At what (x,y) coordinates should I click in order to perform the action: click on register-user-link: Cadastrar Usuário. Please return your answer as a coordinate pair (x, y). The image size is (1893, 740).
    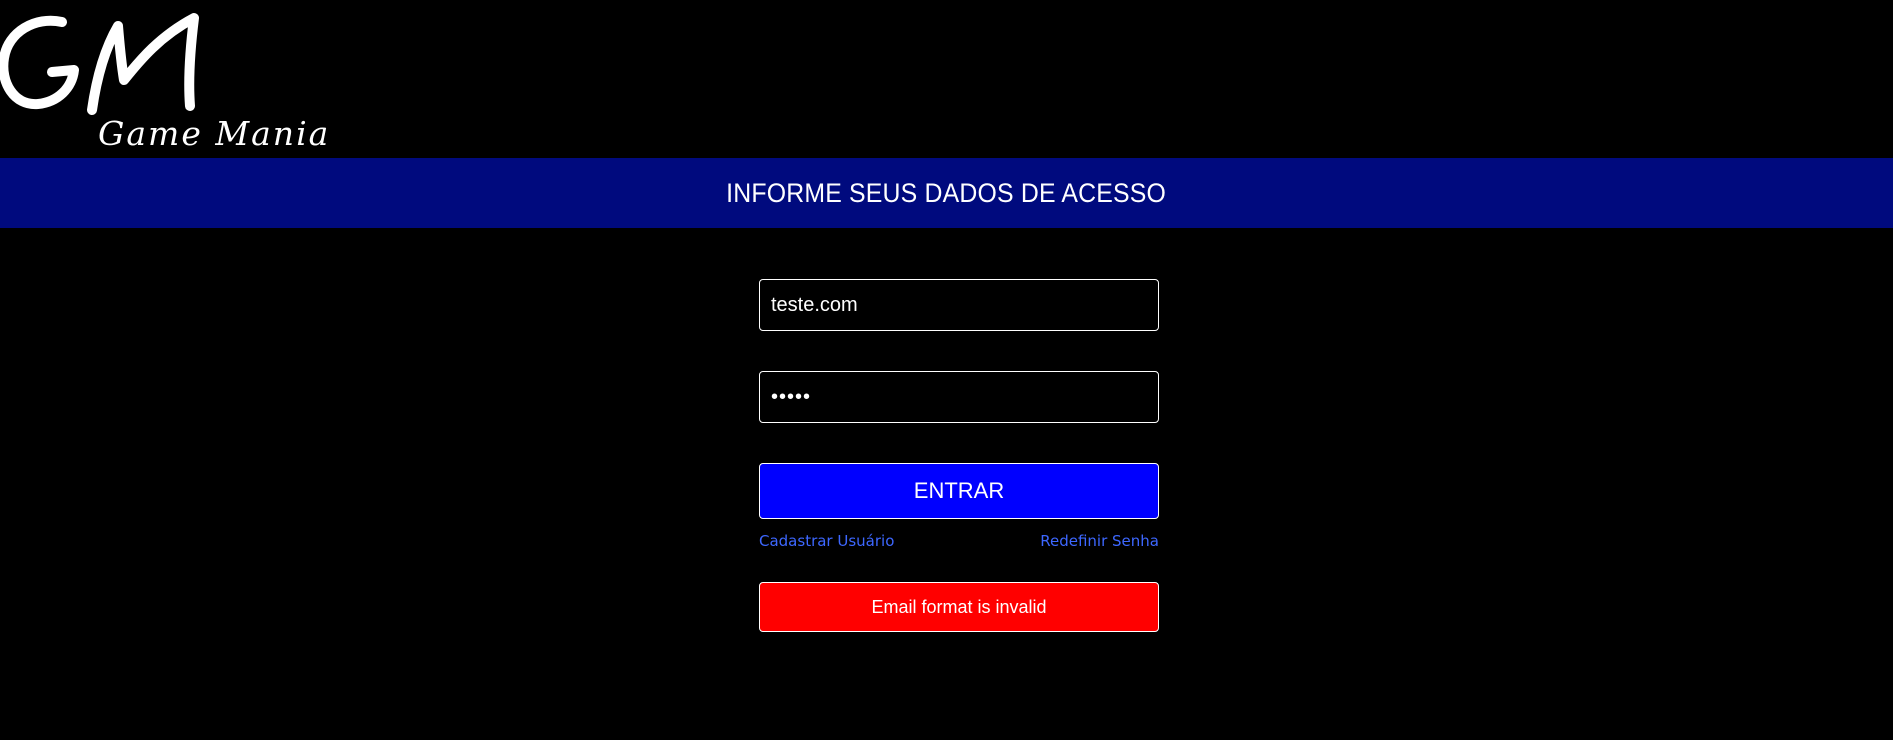
    Looking at the image, I should click on (826, 541).